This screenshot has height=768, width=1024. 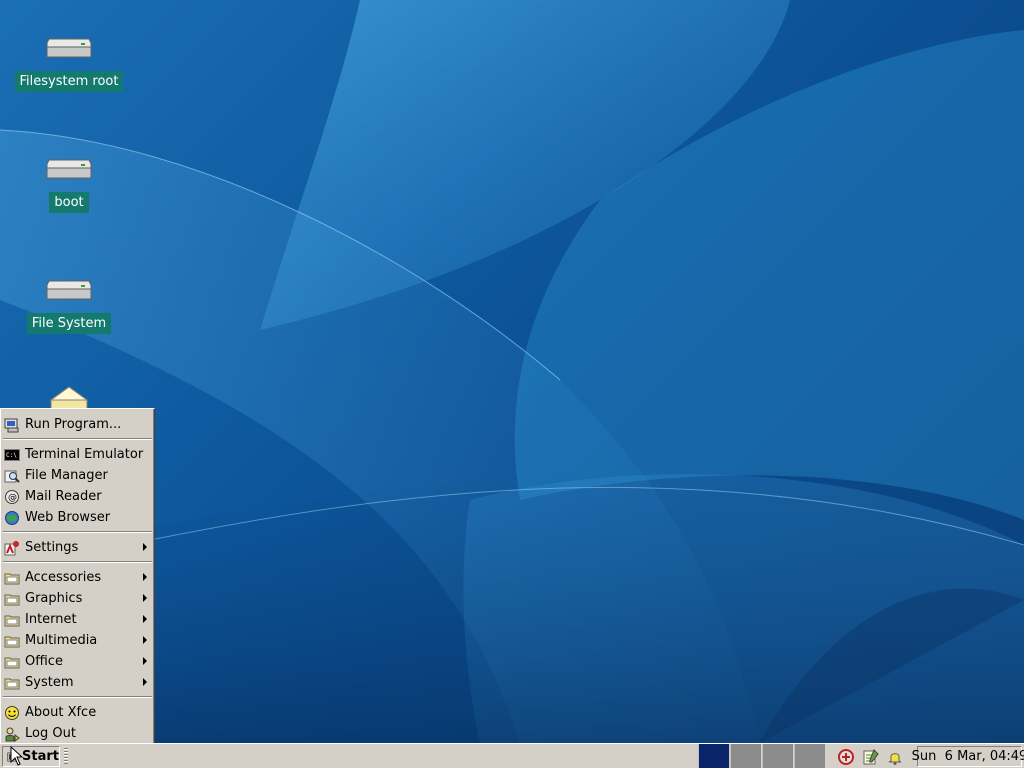 I want to click on smiley-icon, so click(x=12, y=712).